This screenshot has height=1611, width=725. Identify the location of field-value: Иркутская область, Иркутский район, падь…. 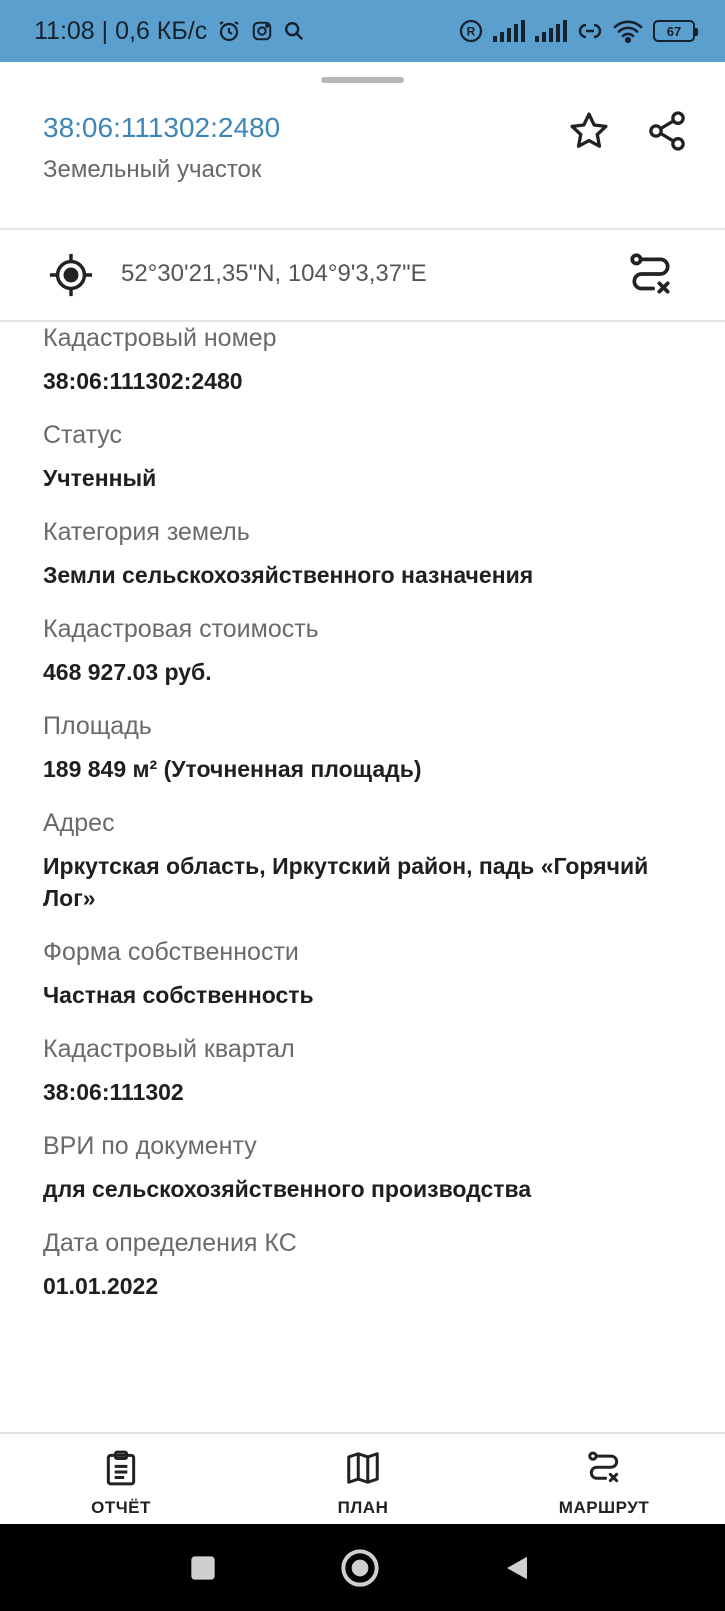
(346, 882).